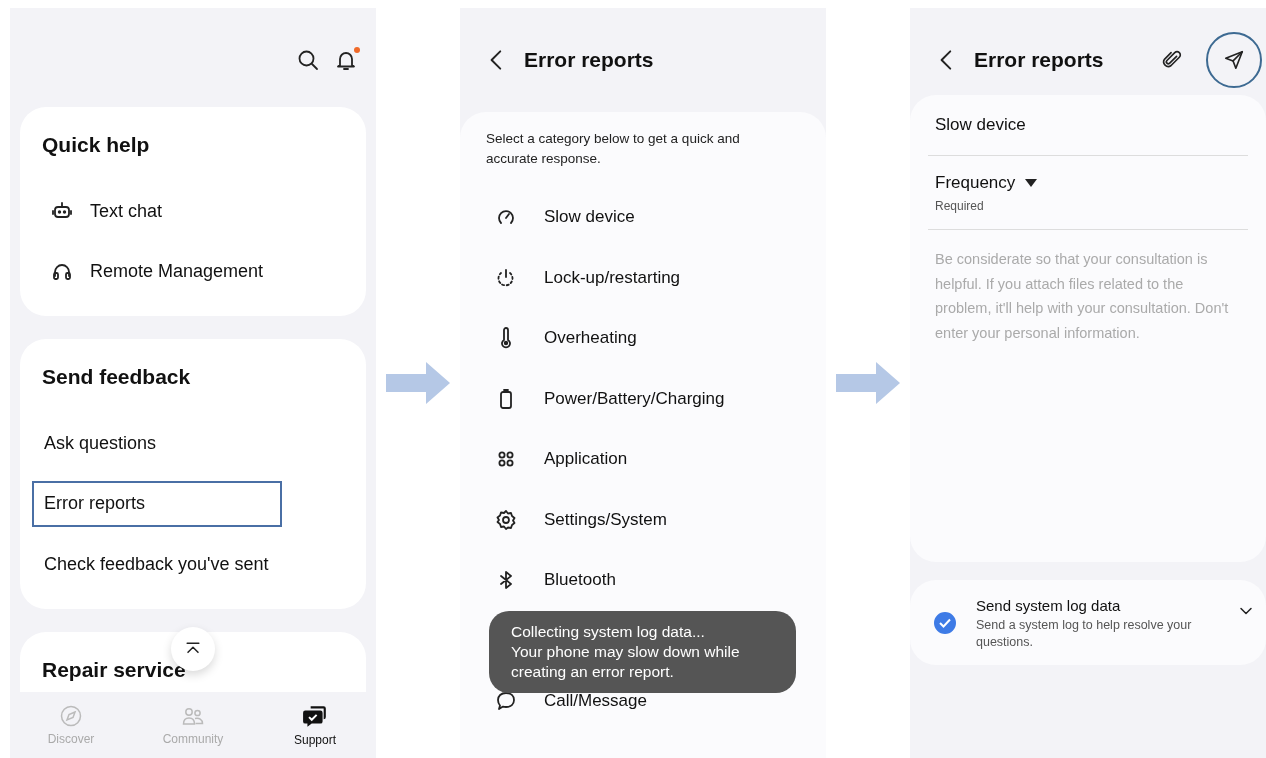 This screenshot has width=1266, height=758. What do you see at coordinates (96, 145) in the screenshot?
I see `section-title: Quick help` at bounding box center [96, 145].